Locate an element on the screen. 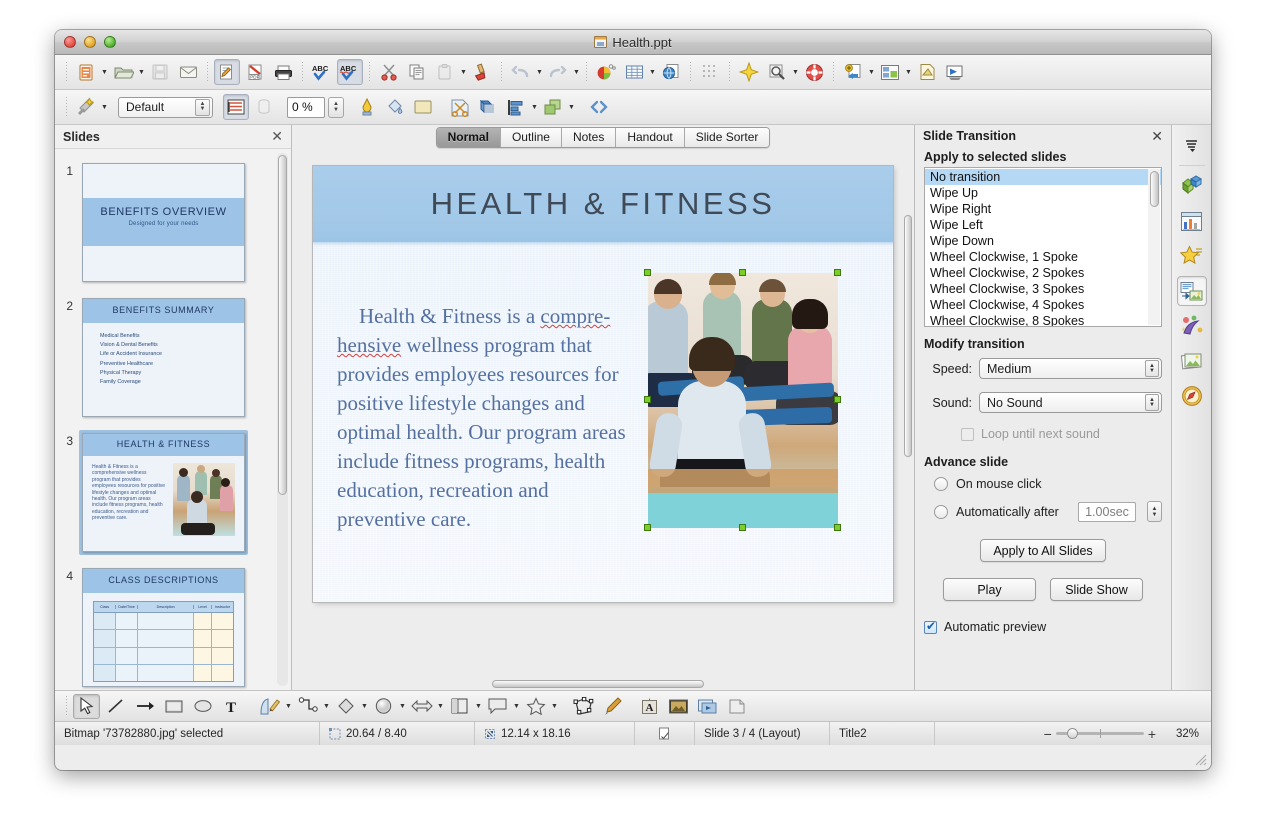  insert-chart-button is located at coordinates (606, 72).